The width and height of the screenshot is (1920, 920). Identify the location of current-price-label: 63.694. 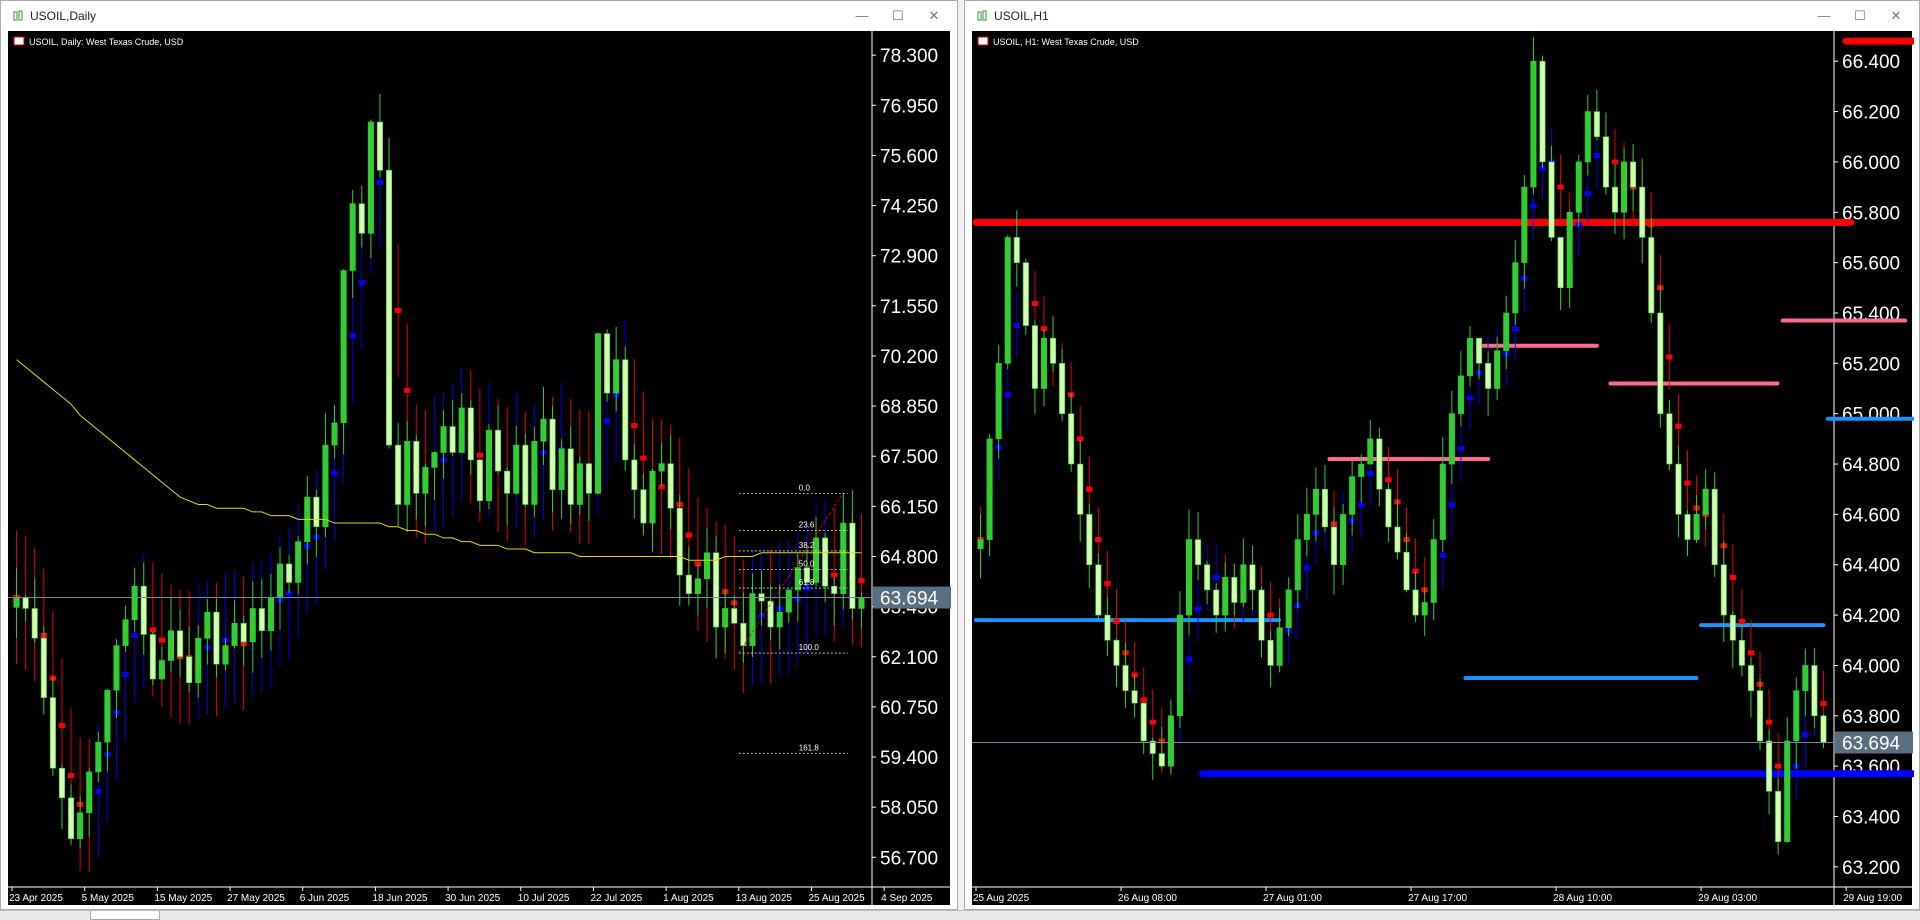
(1871, 743).